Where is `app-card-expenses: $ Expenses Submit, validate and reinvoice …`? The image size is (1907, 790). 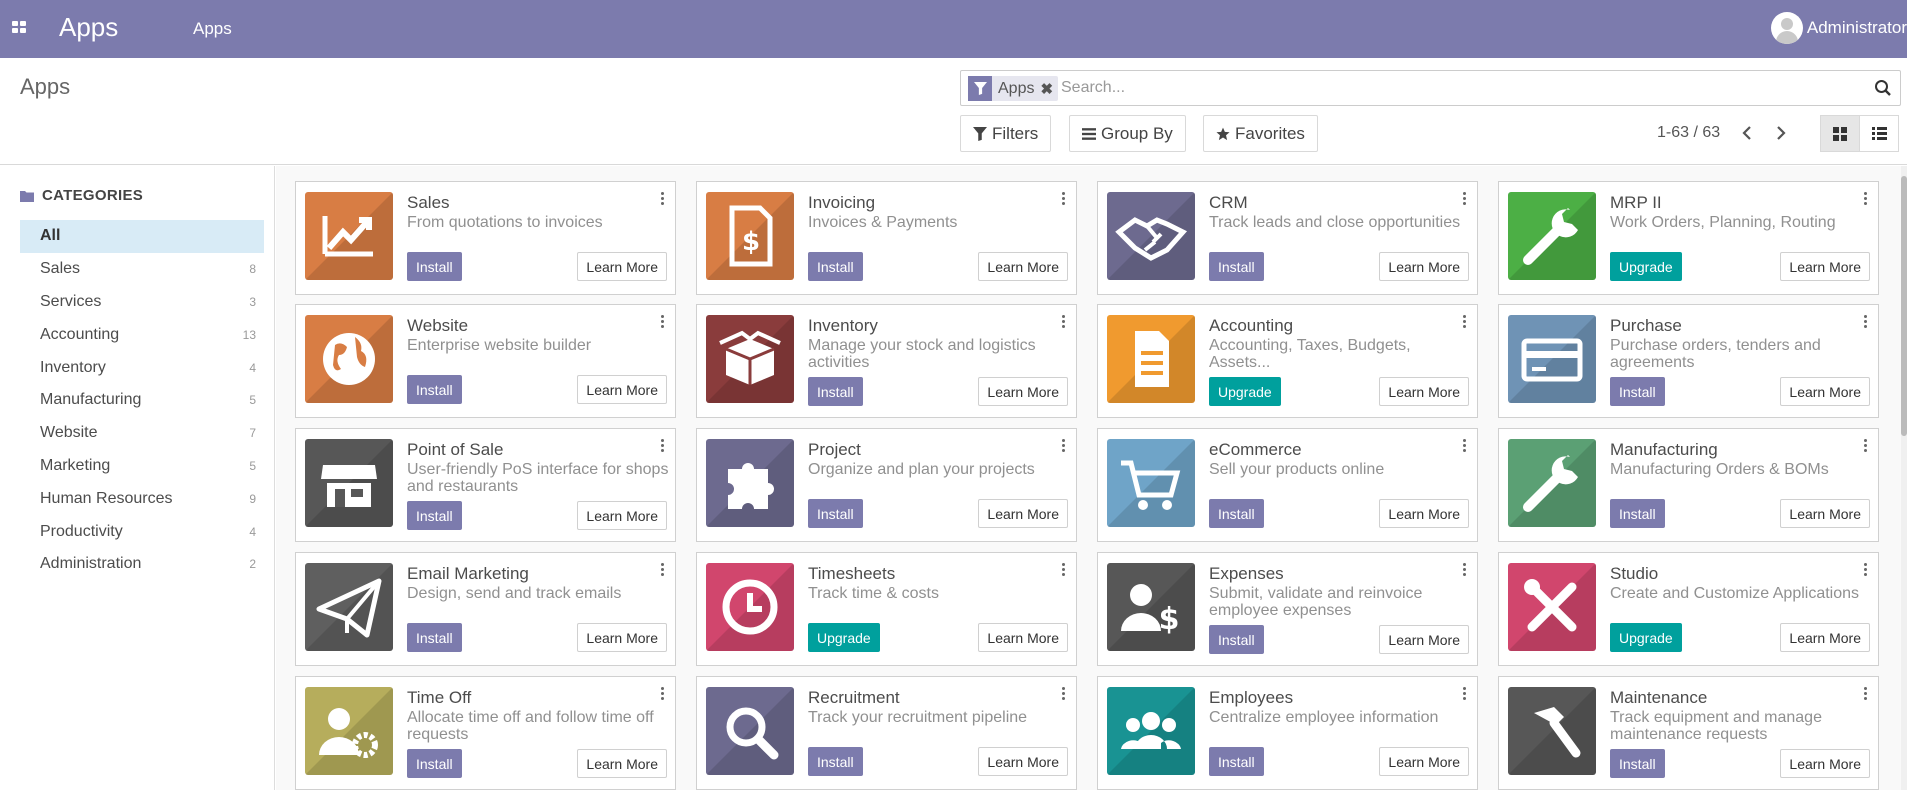
app-card-expenses: $ Expenses Submit, validate and reinvoice … is located at coordinates (1287, 609).